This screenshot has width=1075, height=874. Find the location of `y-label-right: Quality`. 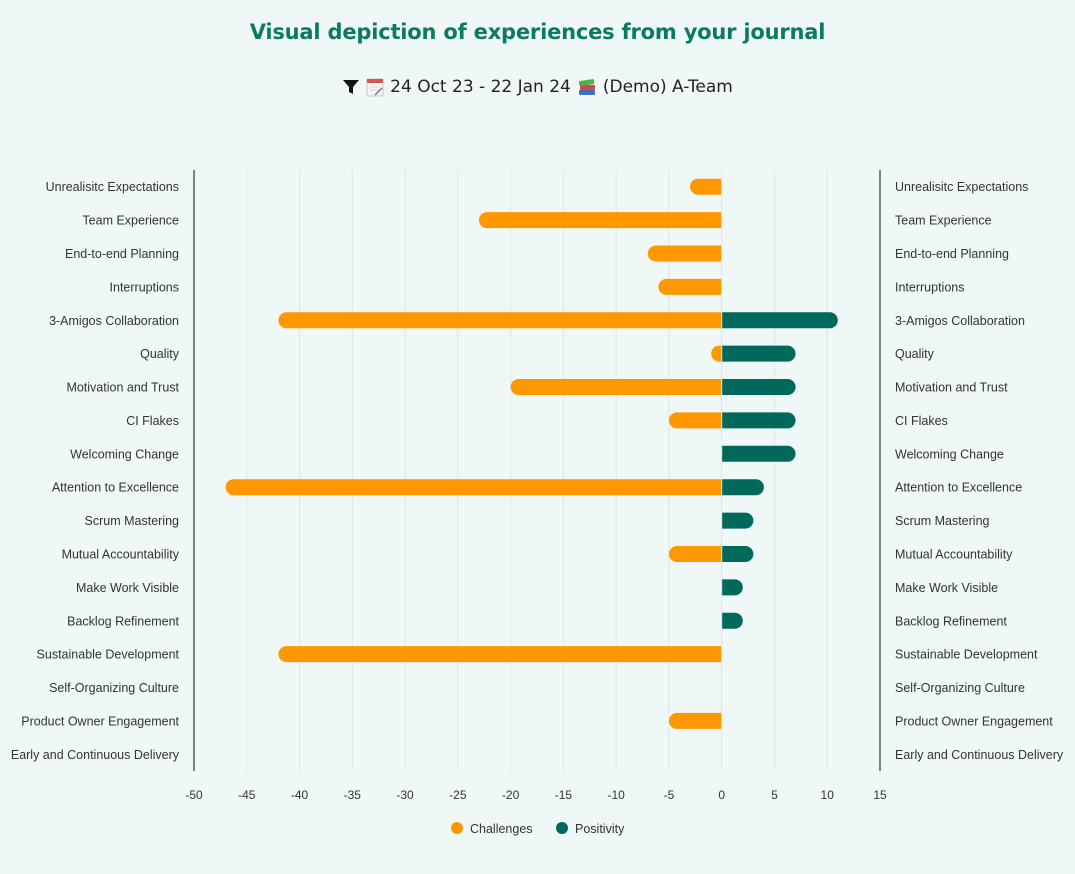

y-label-right: Quality is located at coordinates (915, 354).